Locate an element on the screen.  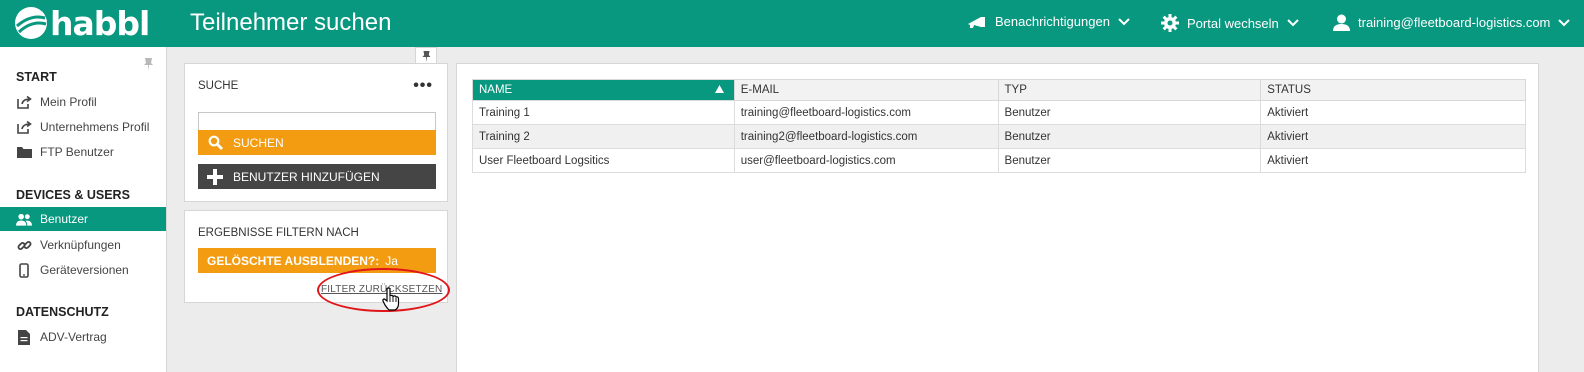
cell-email: user@fleetboard-logistics.com is located at coordinates (866, 160).